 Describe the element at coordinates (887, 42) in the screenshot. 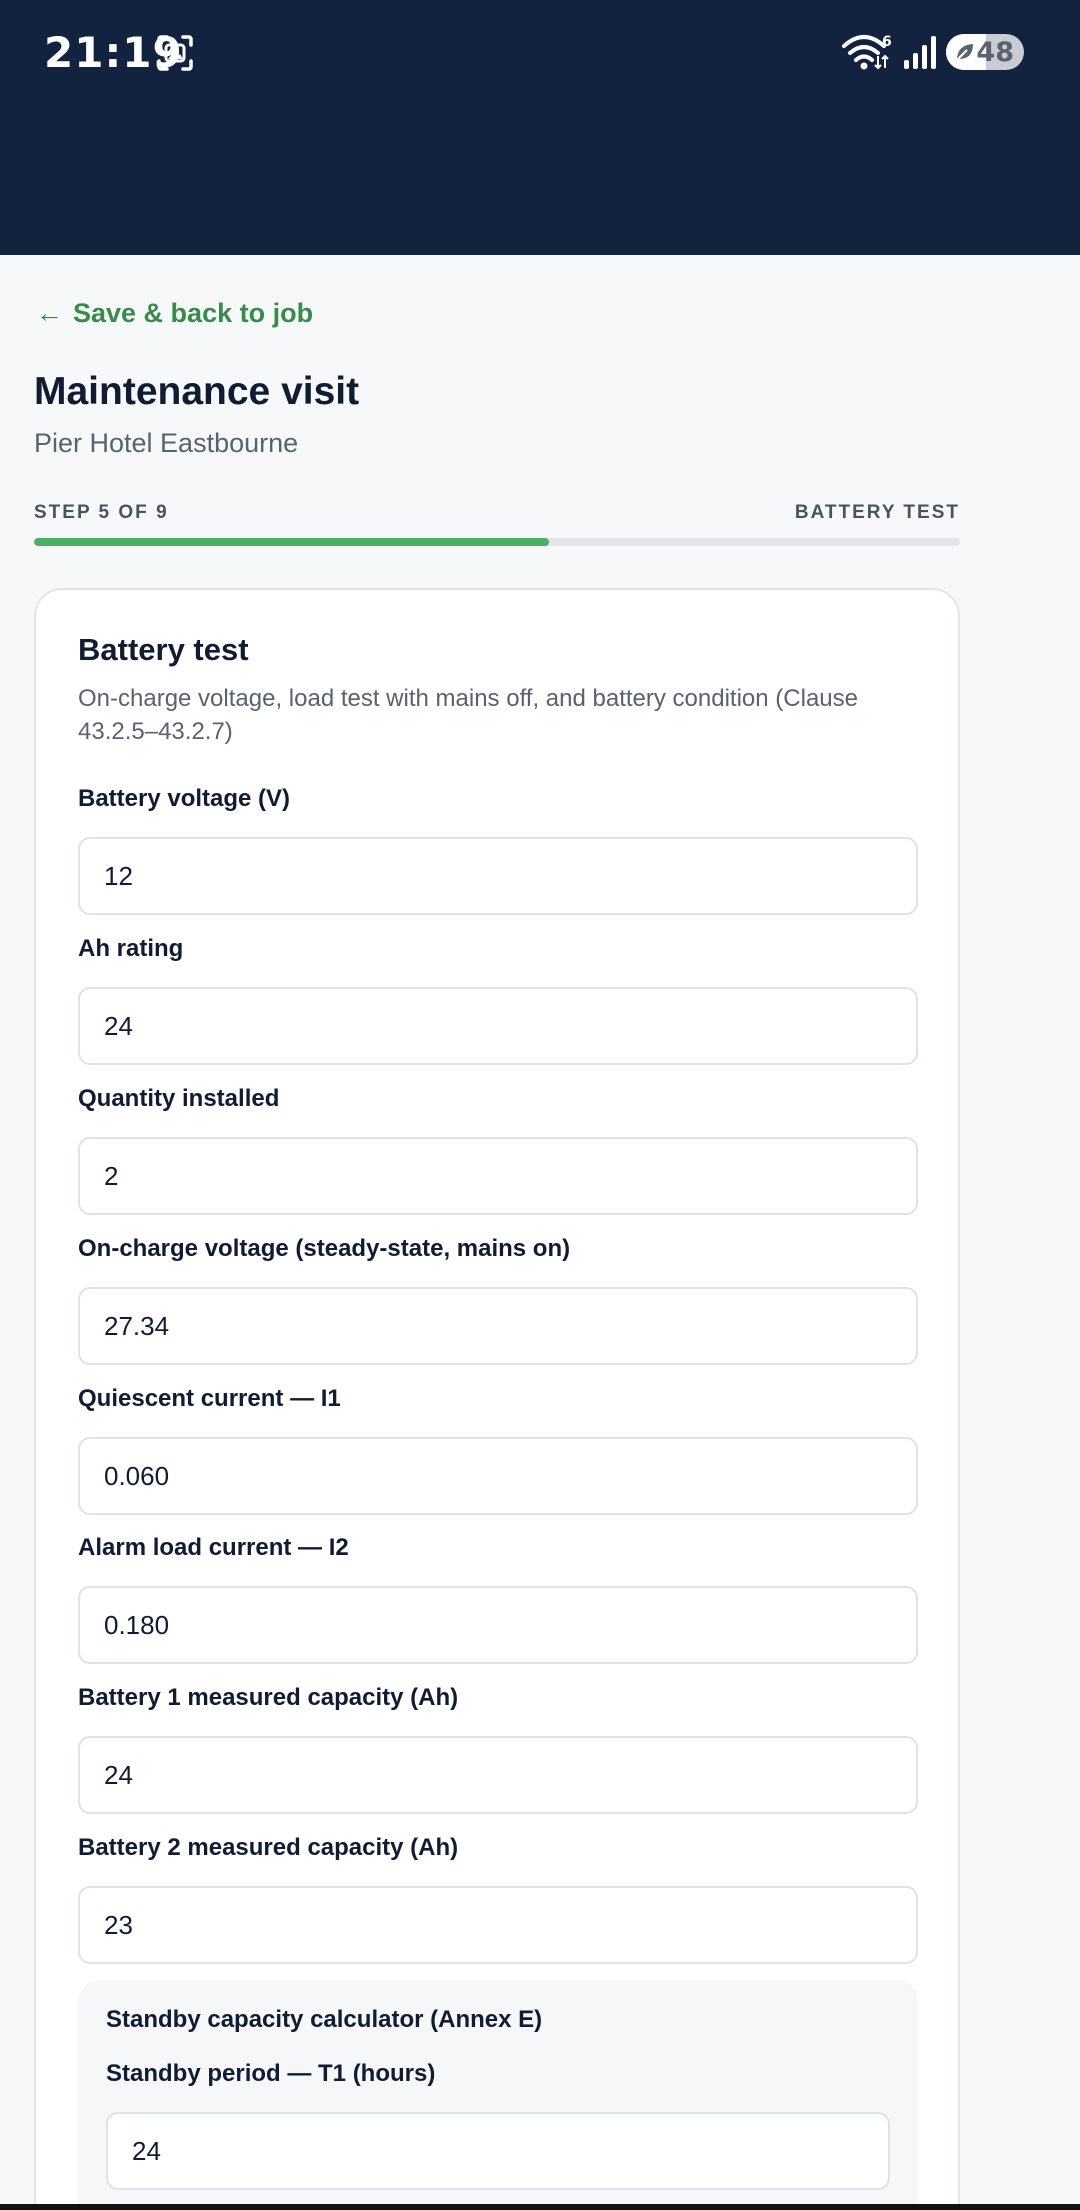

I see `wifi-badge: 6` at that location.